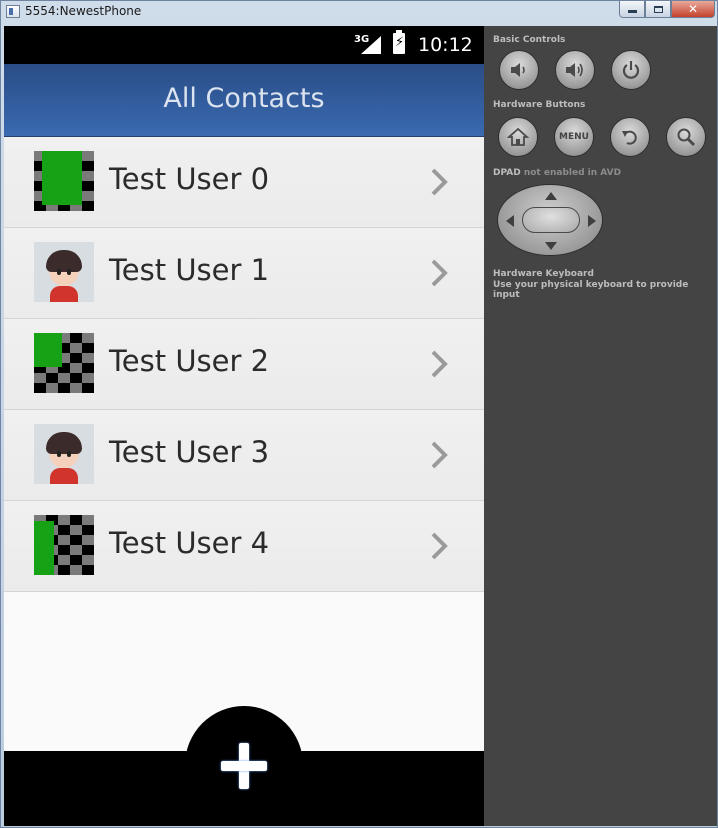 The width and height of the screenshot is (718, 828). I want to click on dpad-up-arrow-icon, so click(551, 196).